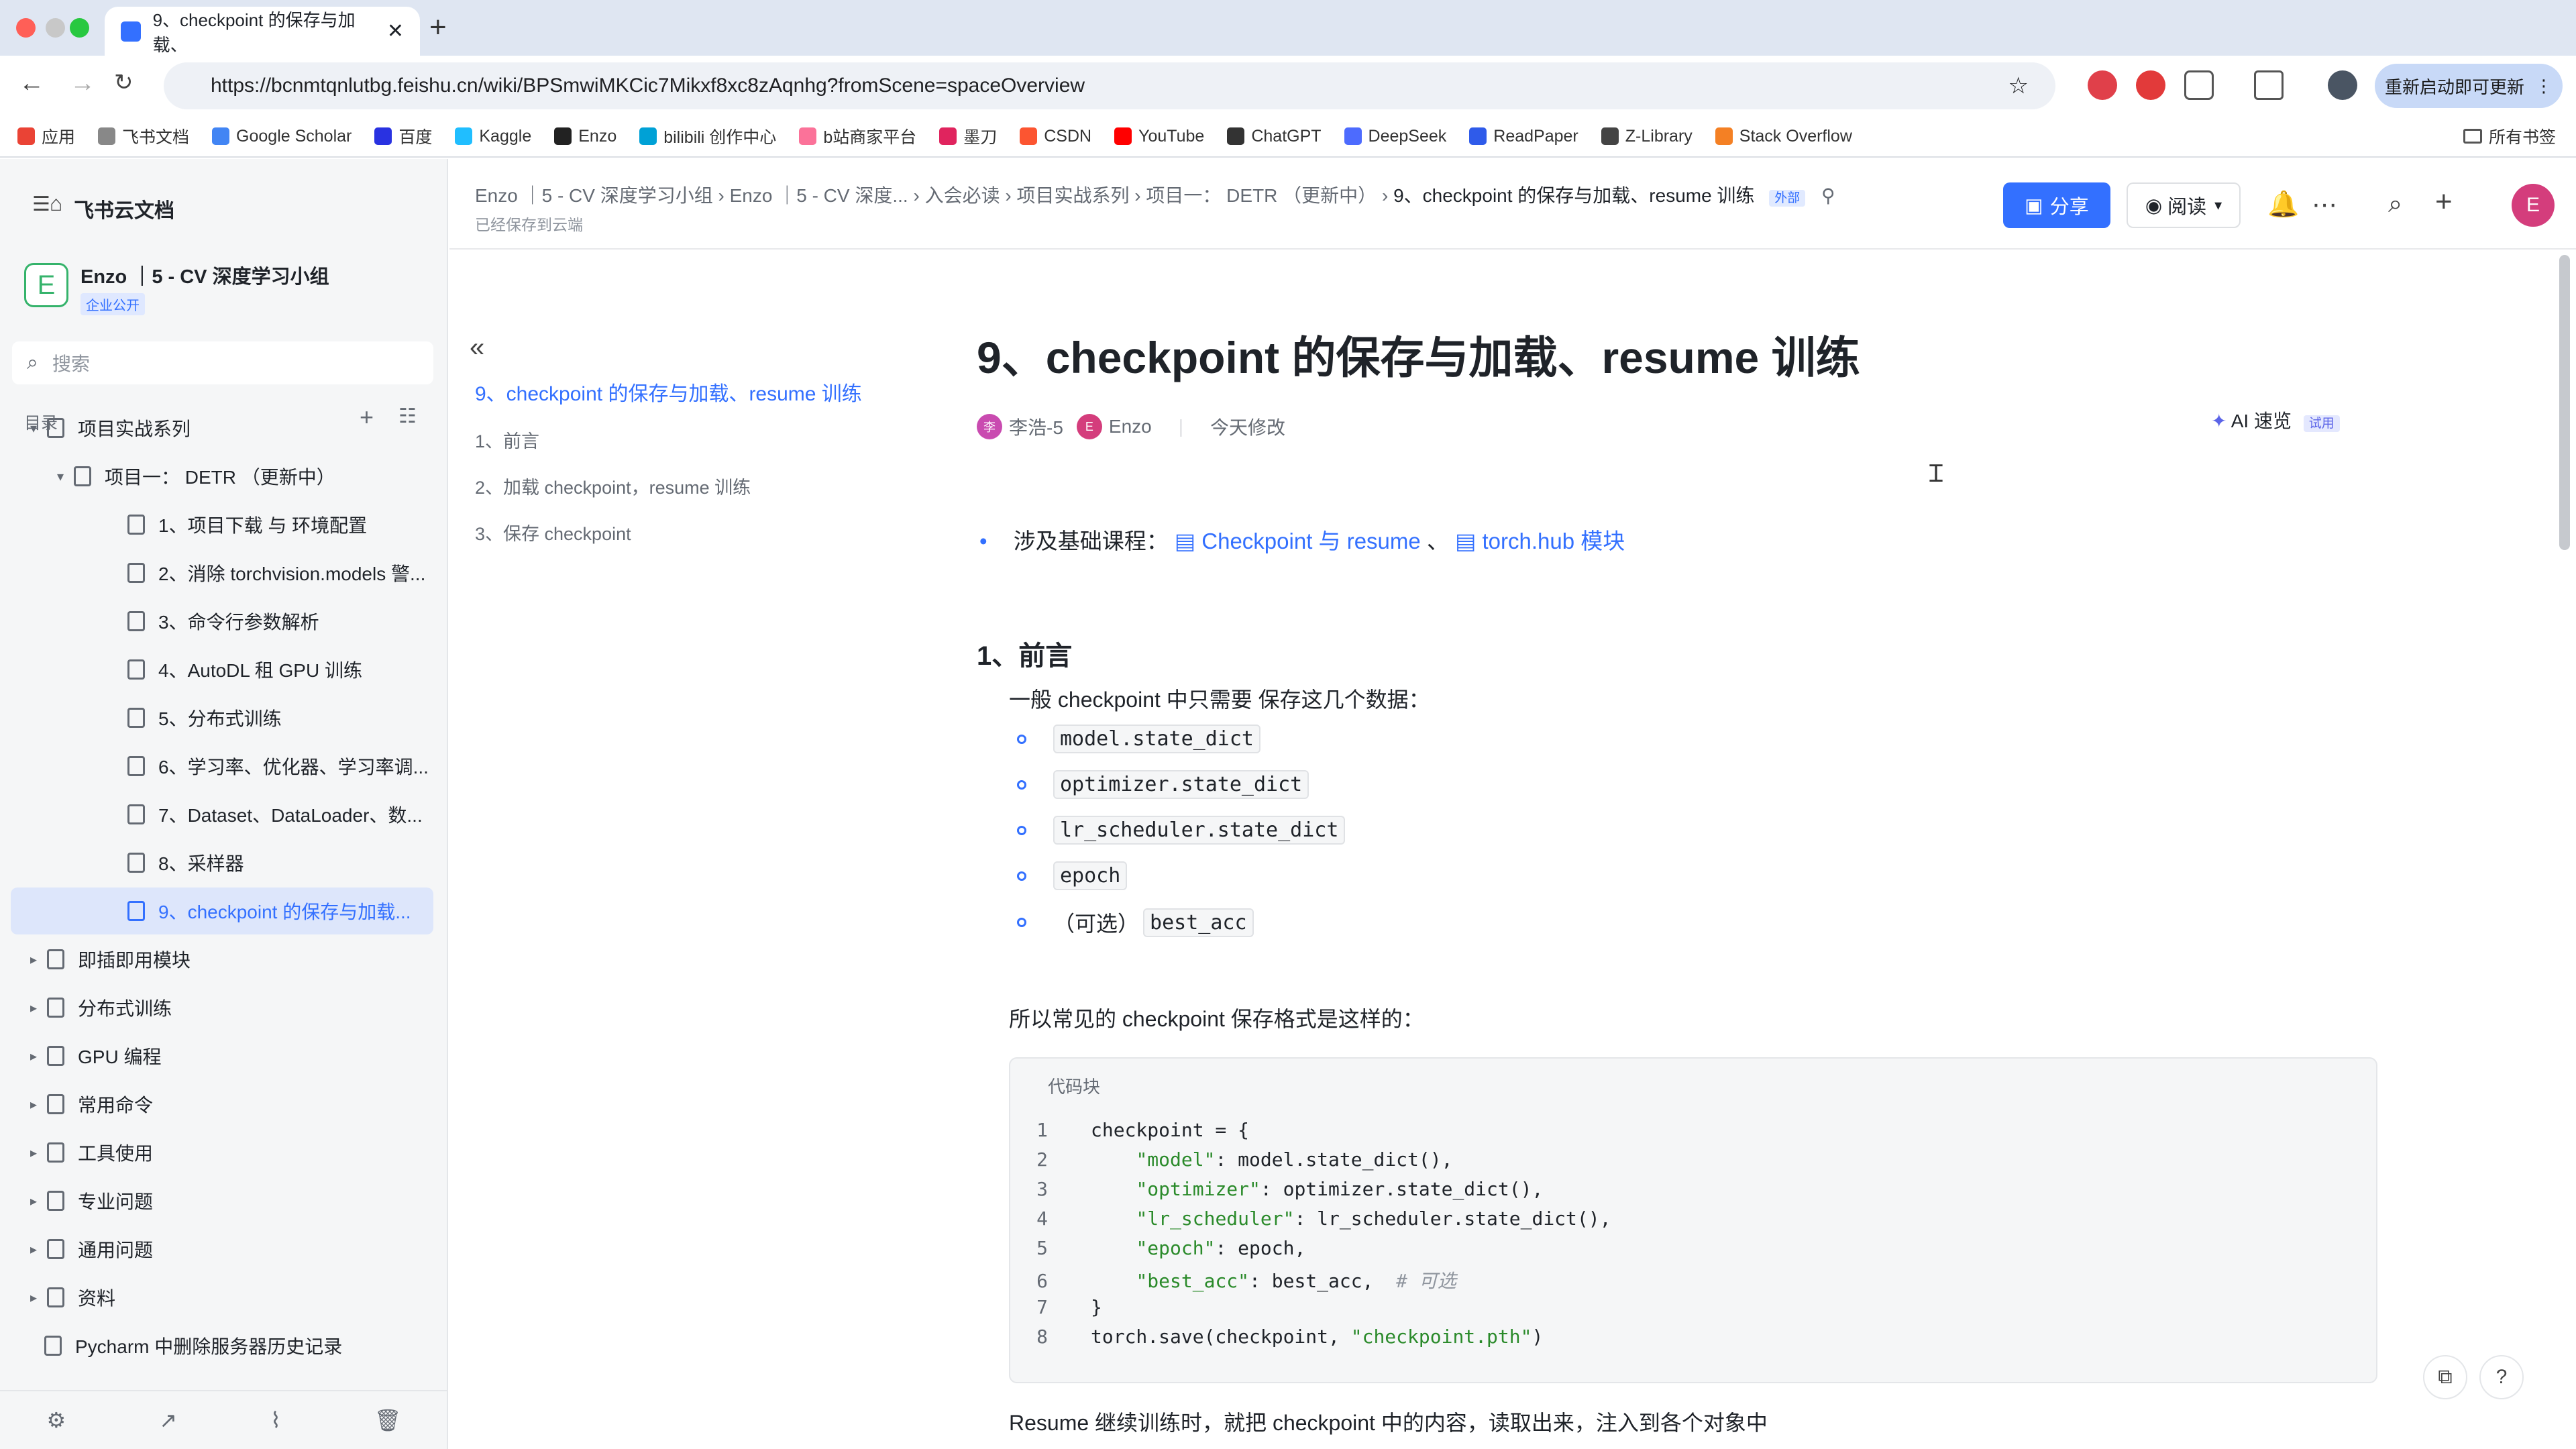 The image size is (2576, 1449). I want to click on relaunch-update-button: 重新启动即可更新 ⋮, so click(2469, 86).